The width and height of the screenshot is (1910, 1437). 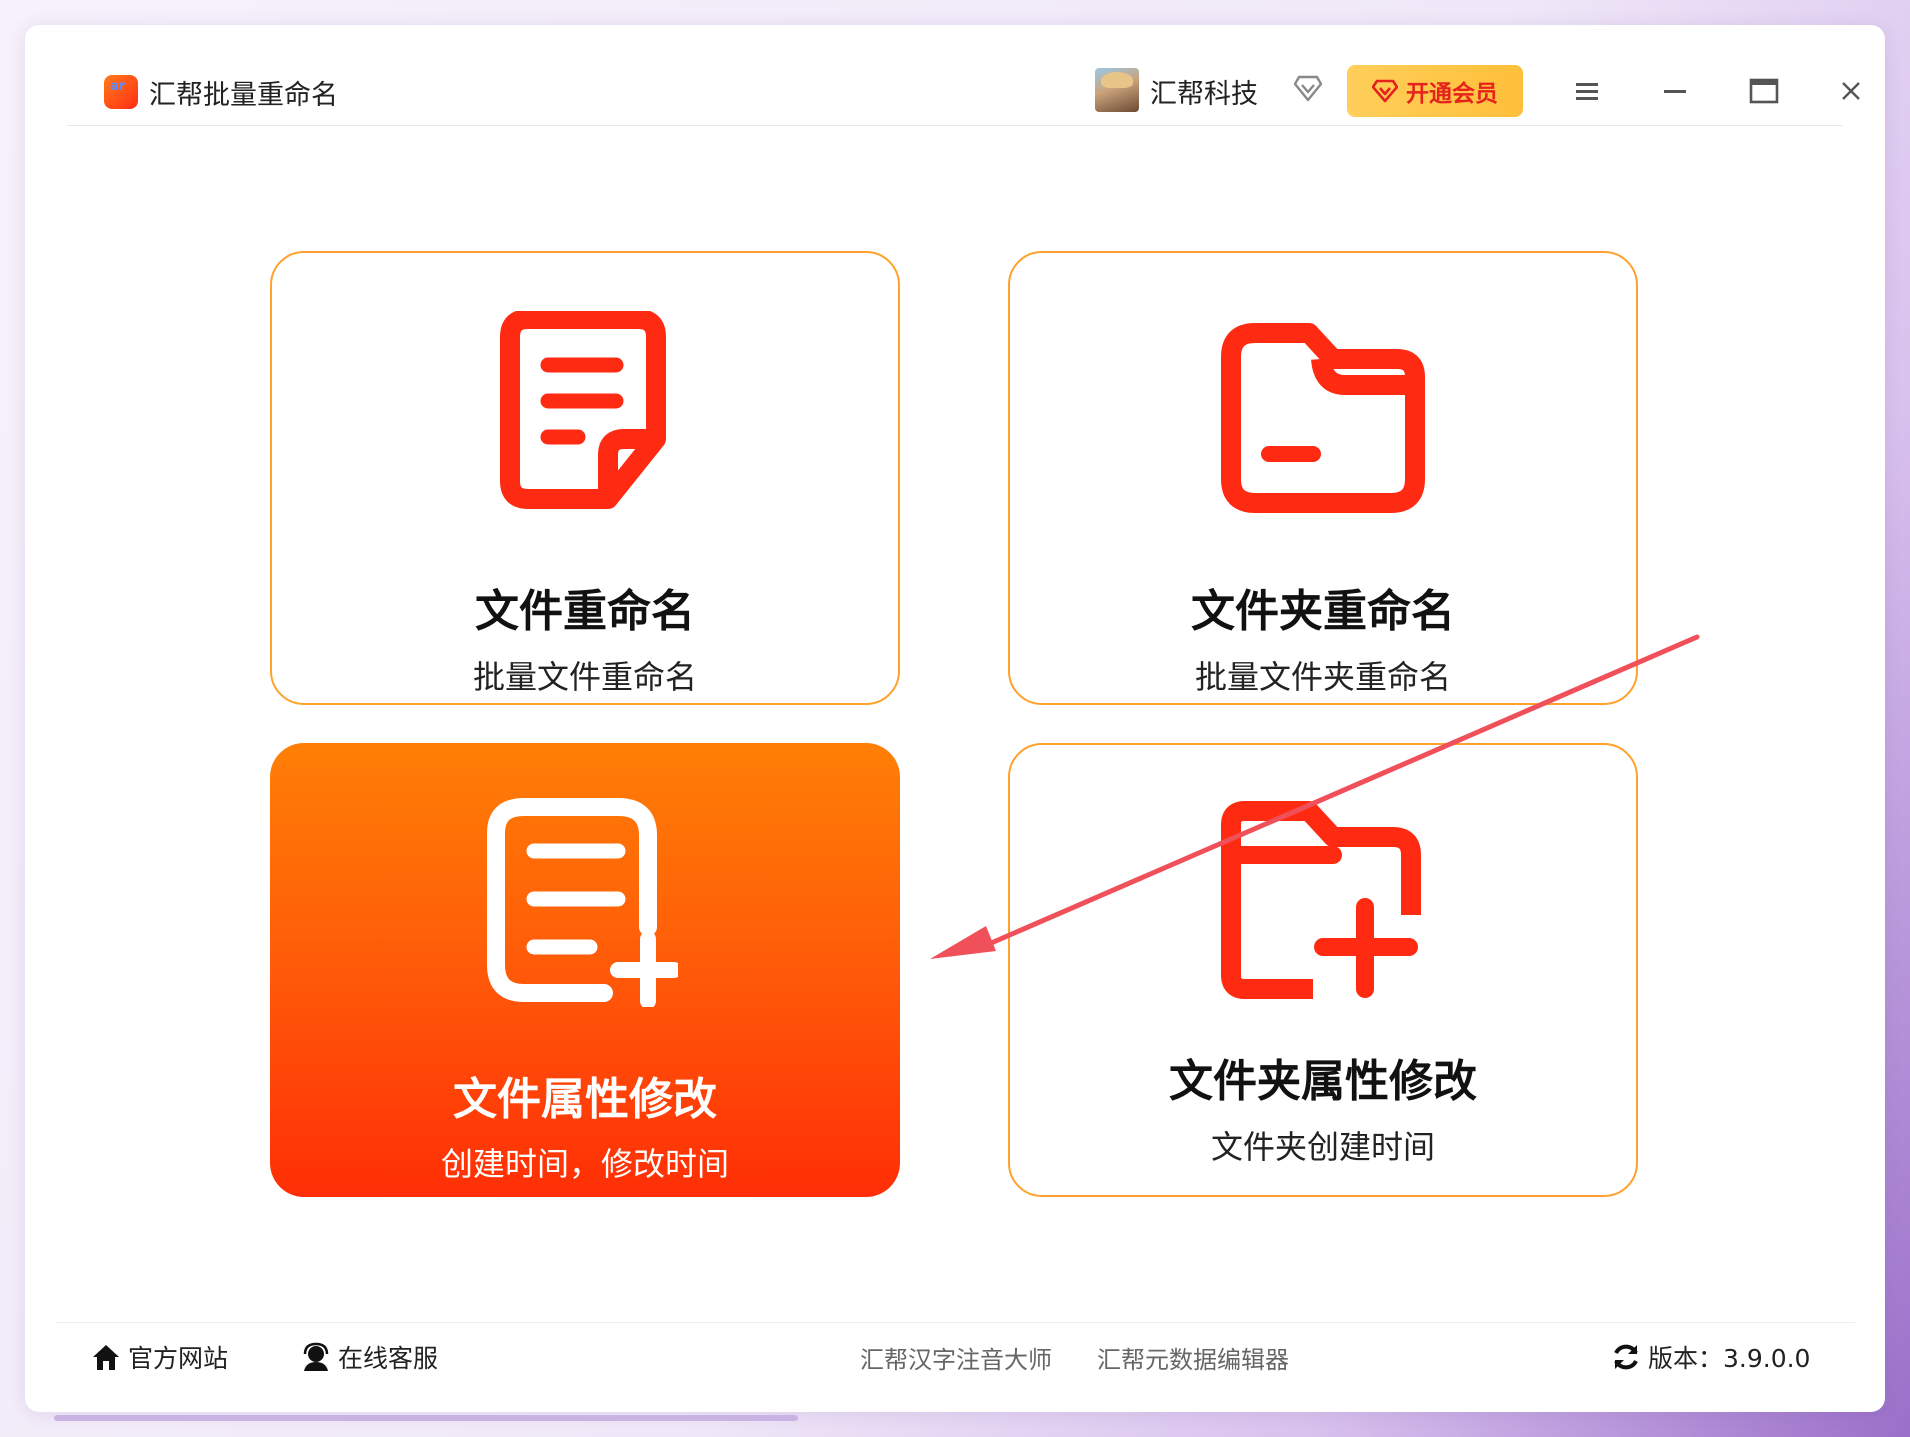 I want to click on card-folder-rename: 文件夹重命名 批量文件夹重命名, so click(x=1323, y=478).